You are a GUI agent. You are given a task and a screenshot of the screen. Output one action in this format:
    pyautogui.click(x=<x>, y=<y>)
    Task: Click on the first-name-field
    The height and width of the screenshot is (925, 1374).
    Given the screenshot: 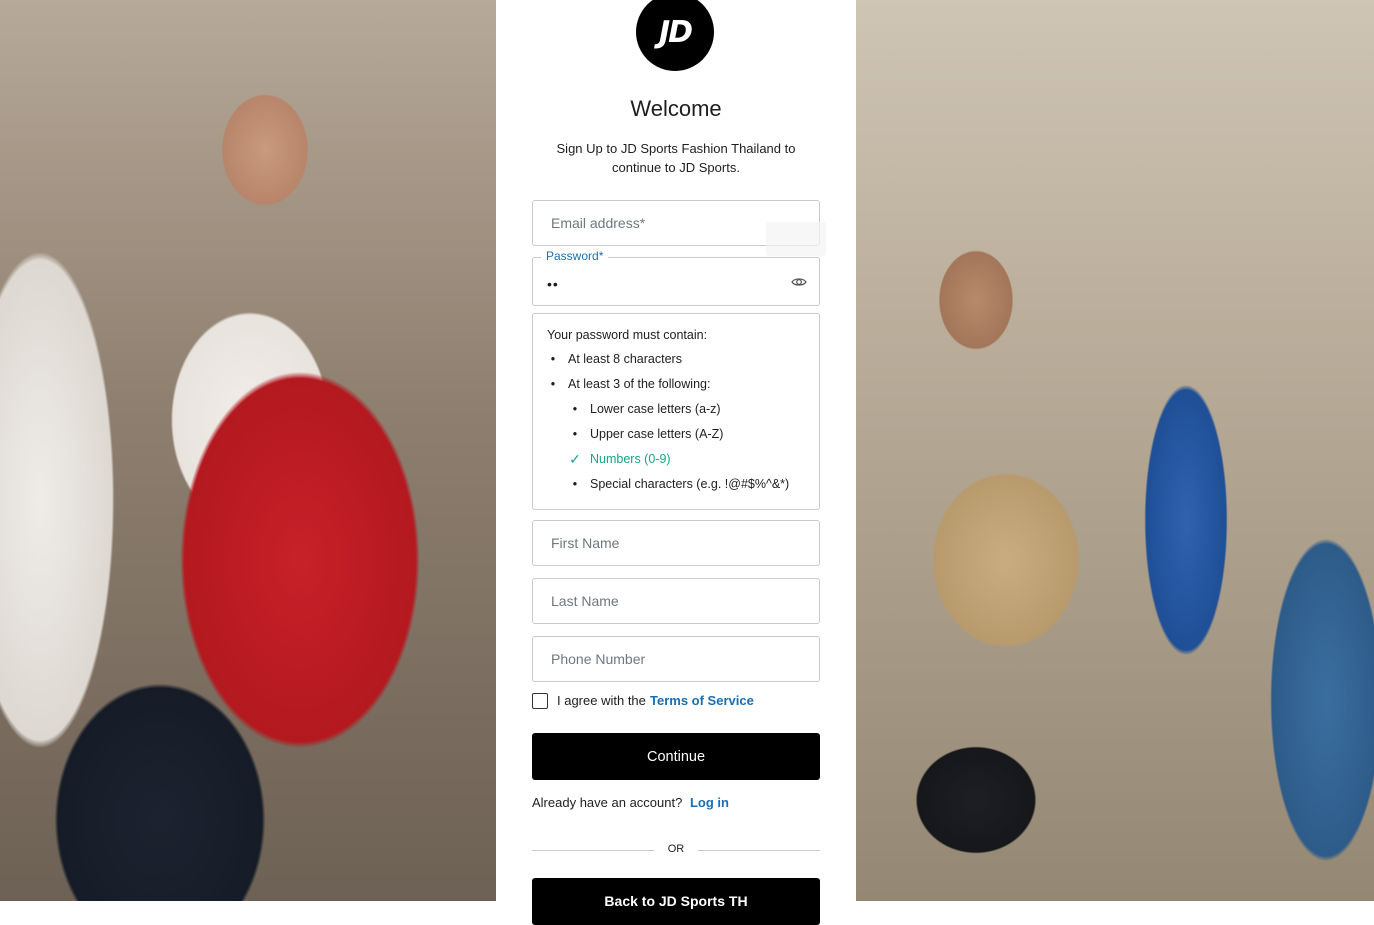 What is the action you would take?
    pyautogui.click(x=676, y=543)
    